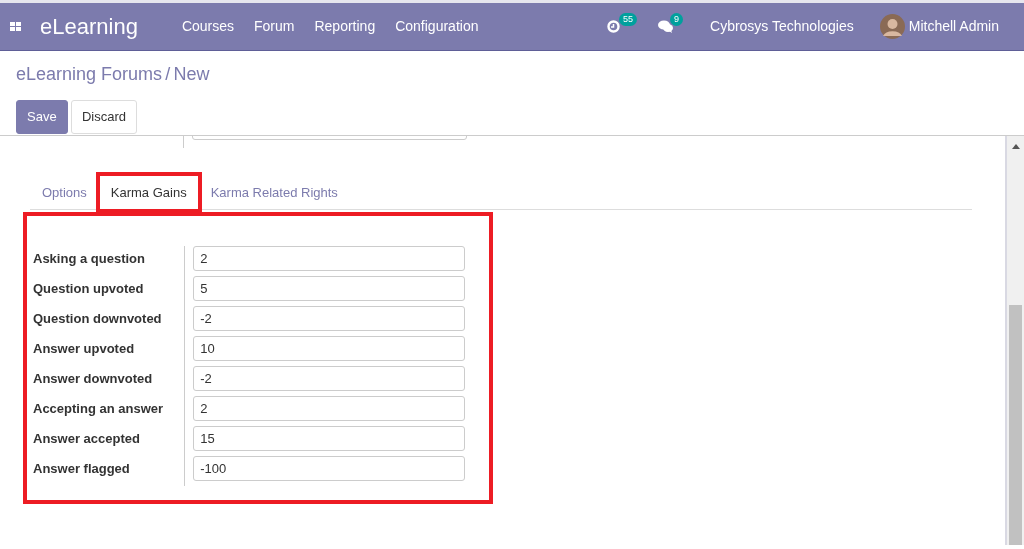  I want to click on scrollbar, so click(1015, 340).